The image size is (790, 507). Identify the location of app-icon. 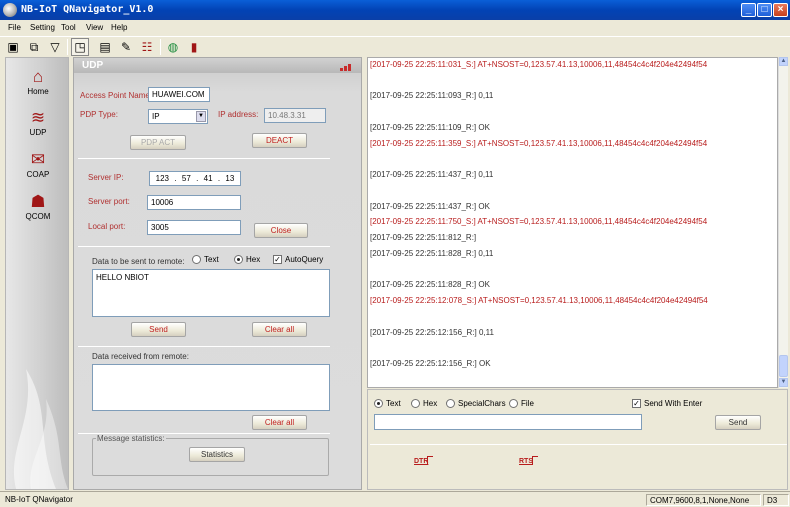
(10, 10).